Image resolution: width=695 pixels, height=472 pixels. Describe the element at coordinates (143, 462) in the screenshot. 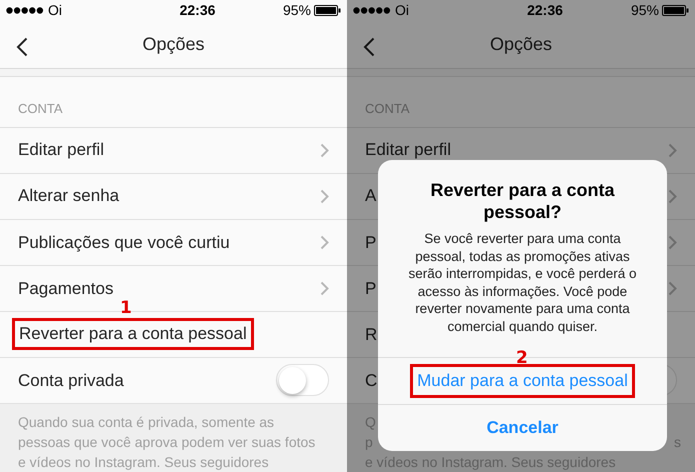

I see `footer-text: e vídeos no Instagram. Seus seguidores` at that location.